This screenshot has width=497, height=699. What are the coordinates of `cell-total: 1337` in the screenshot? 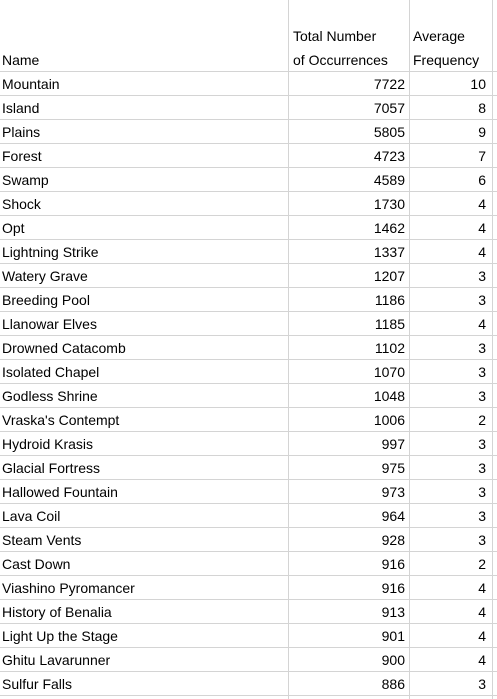 It's located at (348, 252).